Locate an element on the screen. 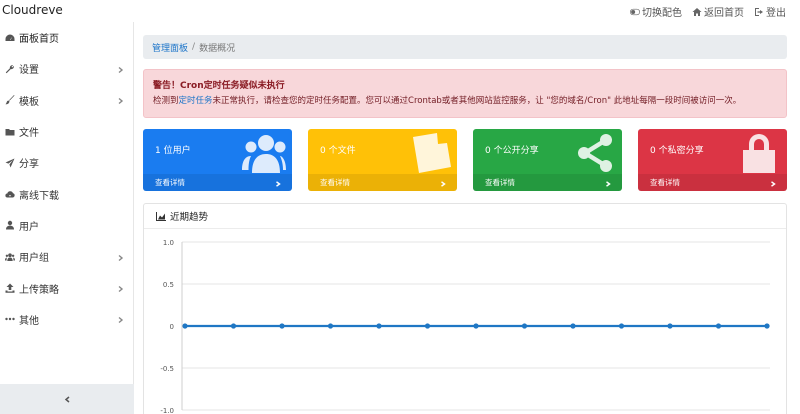 This screenshot has width=800, height=414. sidebar-item-label: 分享 is located at coordinates (29, 165).